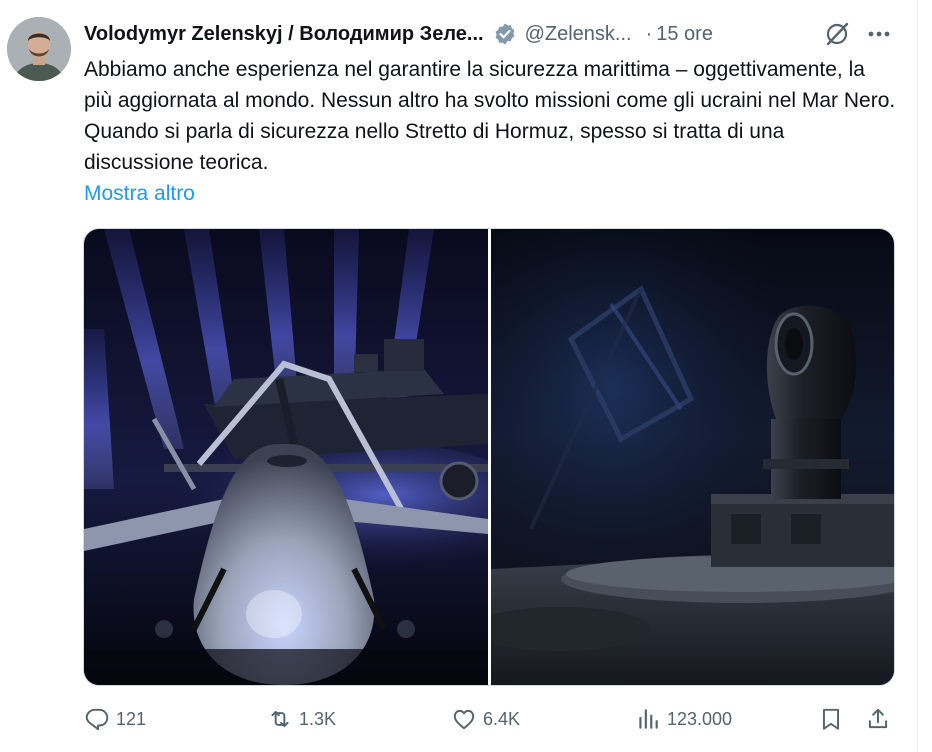 The width and height of the screenshot is (932, 752). What do you see at coordinates (502, 718) in the screenshot?
I see `like-count: 6.4K` at bounding box center [502, 718].